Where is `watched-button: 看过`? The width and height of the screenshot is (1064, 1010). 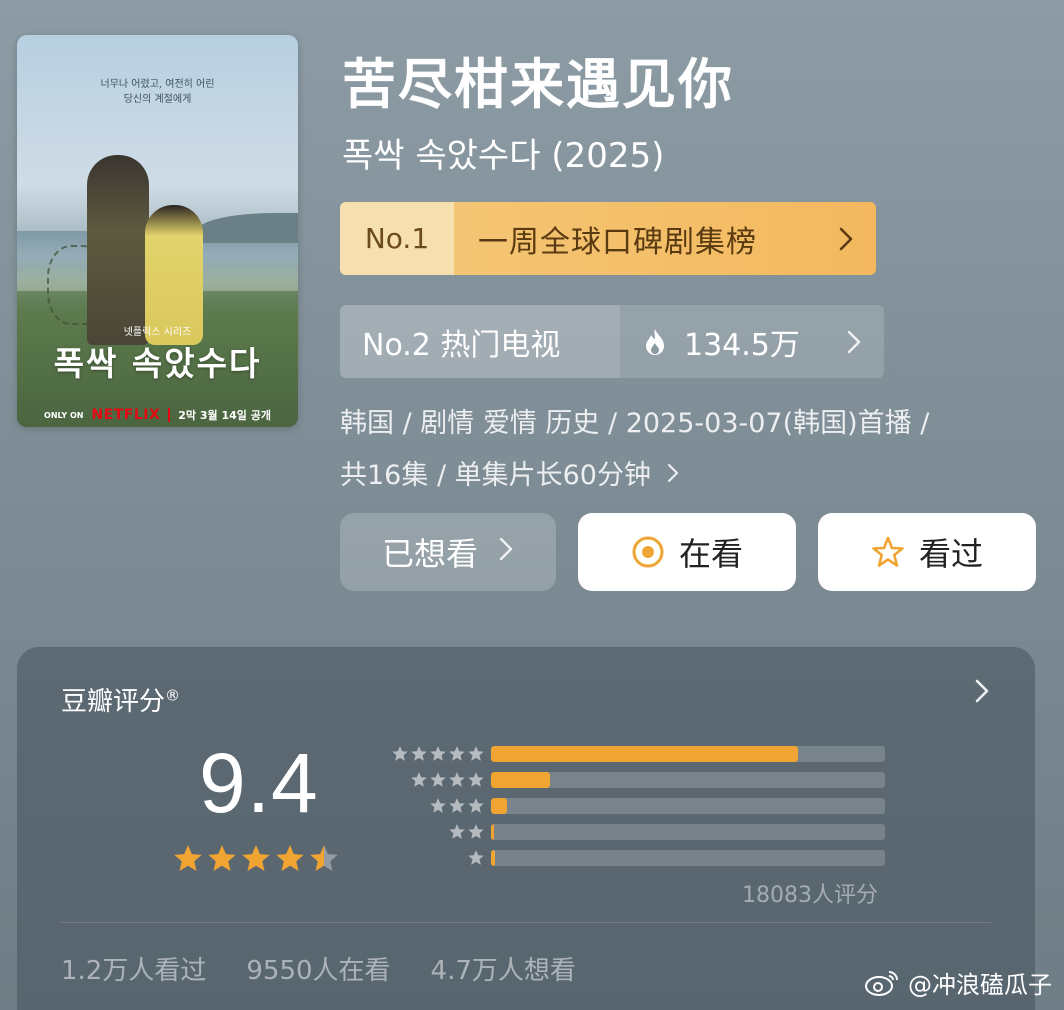
watched-button: 看过 is located at coordinates (927, 552).